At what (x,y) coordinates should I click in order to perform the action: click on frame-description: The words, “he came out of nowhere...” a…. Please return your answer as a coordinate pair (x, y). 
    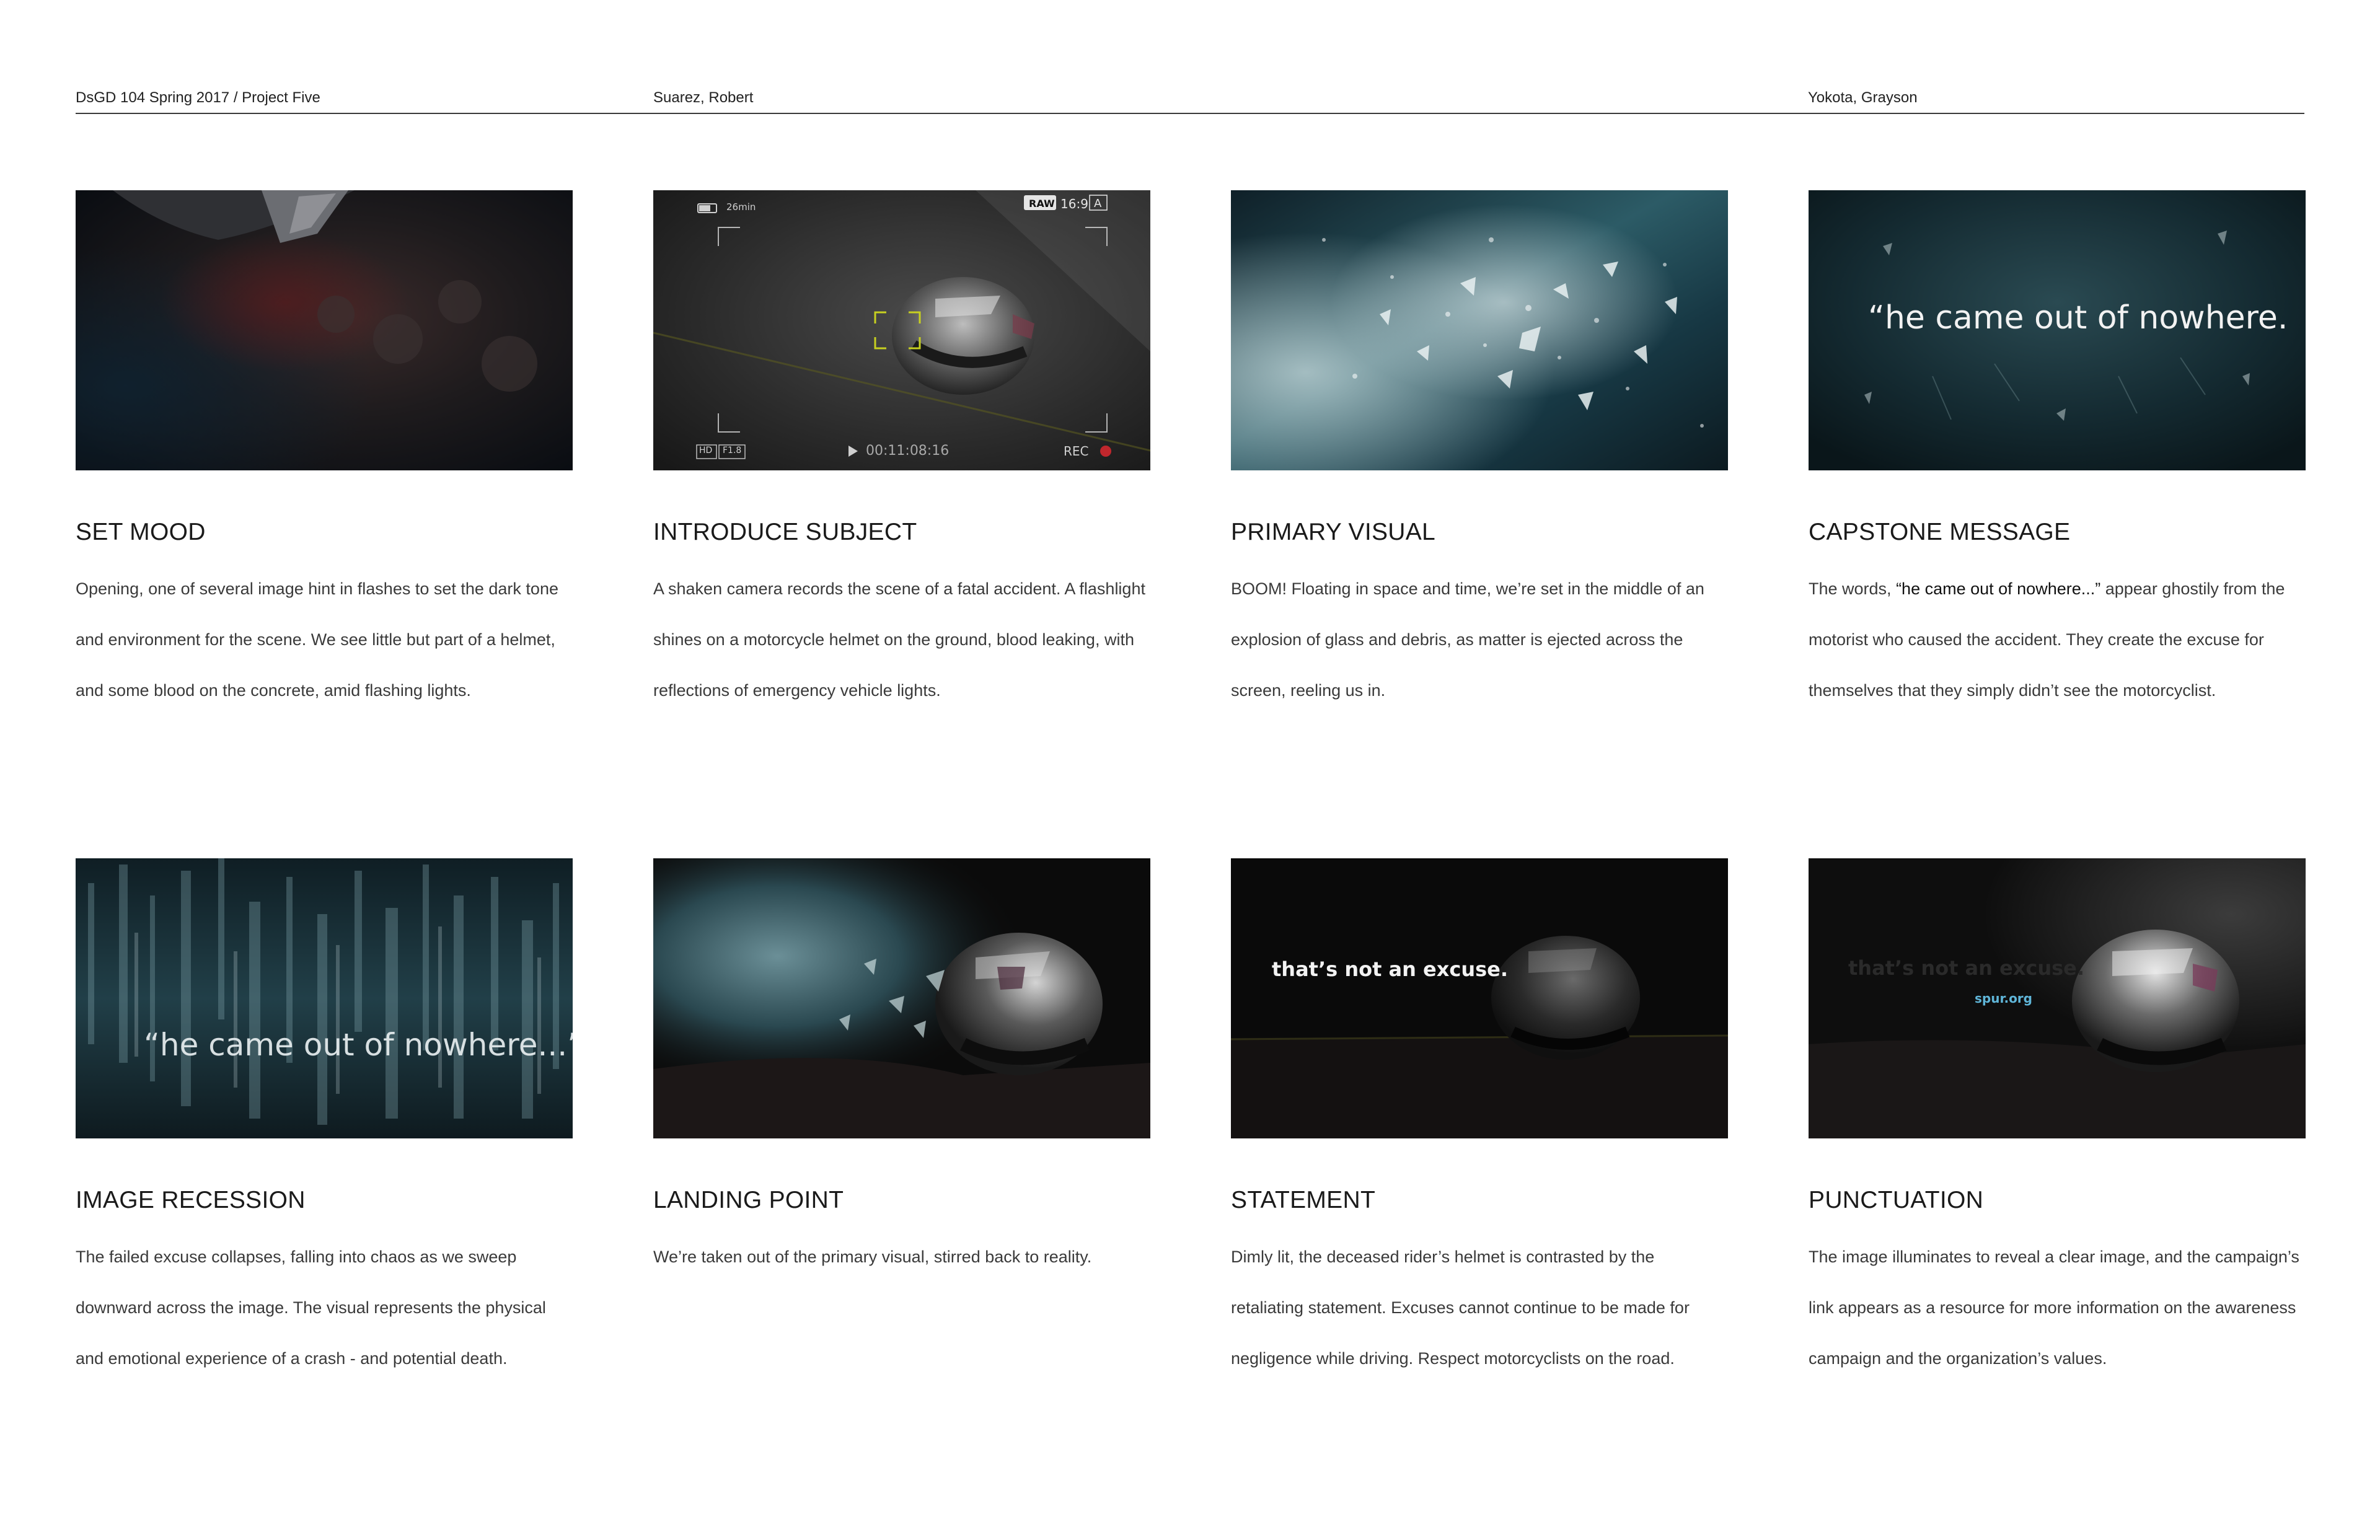
    Looking at the image, I should click on (2057, 639).